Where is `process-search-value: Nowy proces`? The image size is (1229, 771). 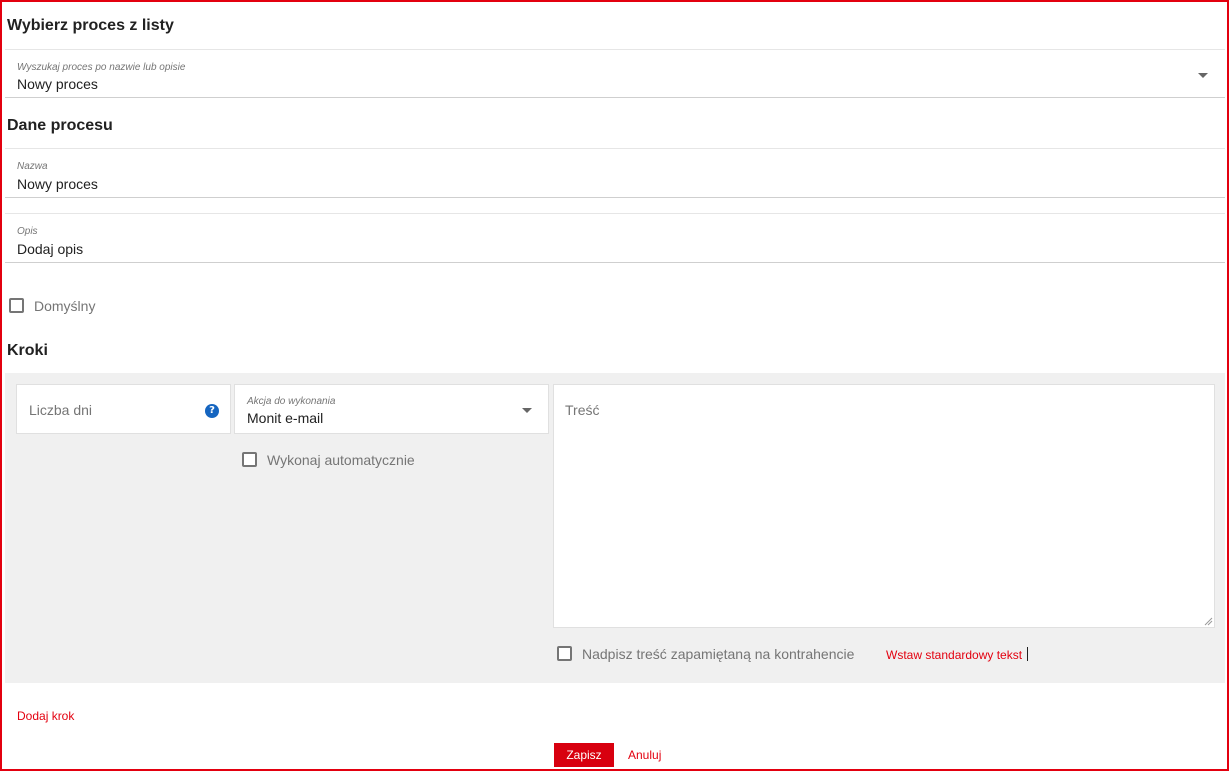 process-search-value: Nowy proces is located at coordinates (57, 84).